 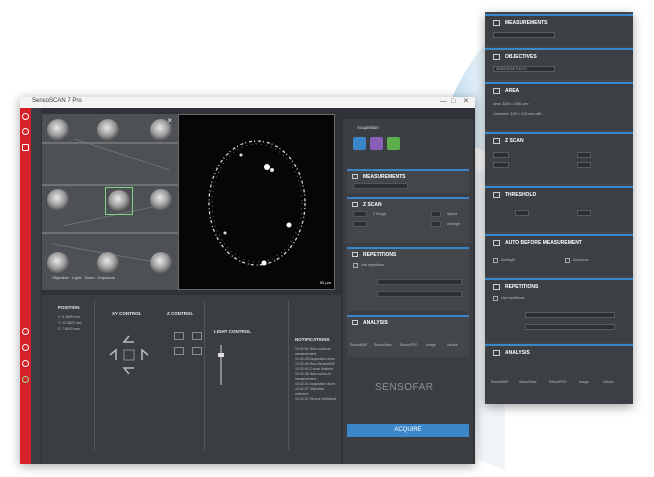 What do you see at coordinates (452, 214) in the screenshot?
I see `speed-label: Speed` at bounding box center [452, 214].